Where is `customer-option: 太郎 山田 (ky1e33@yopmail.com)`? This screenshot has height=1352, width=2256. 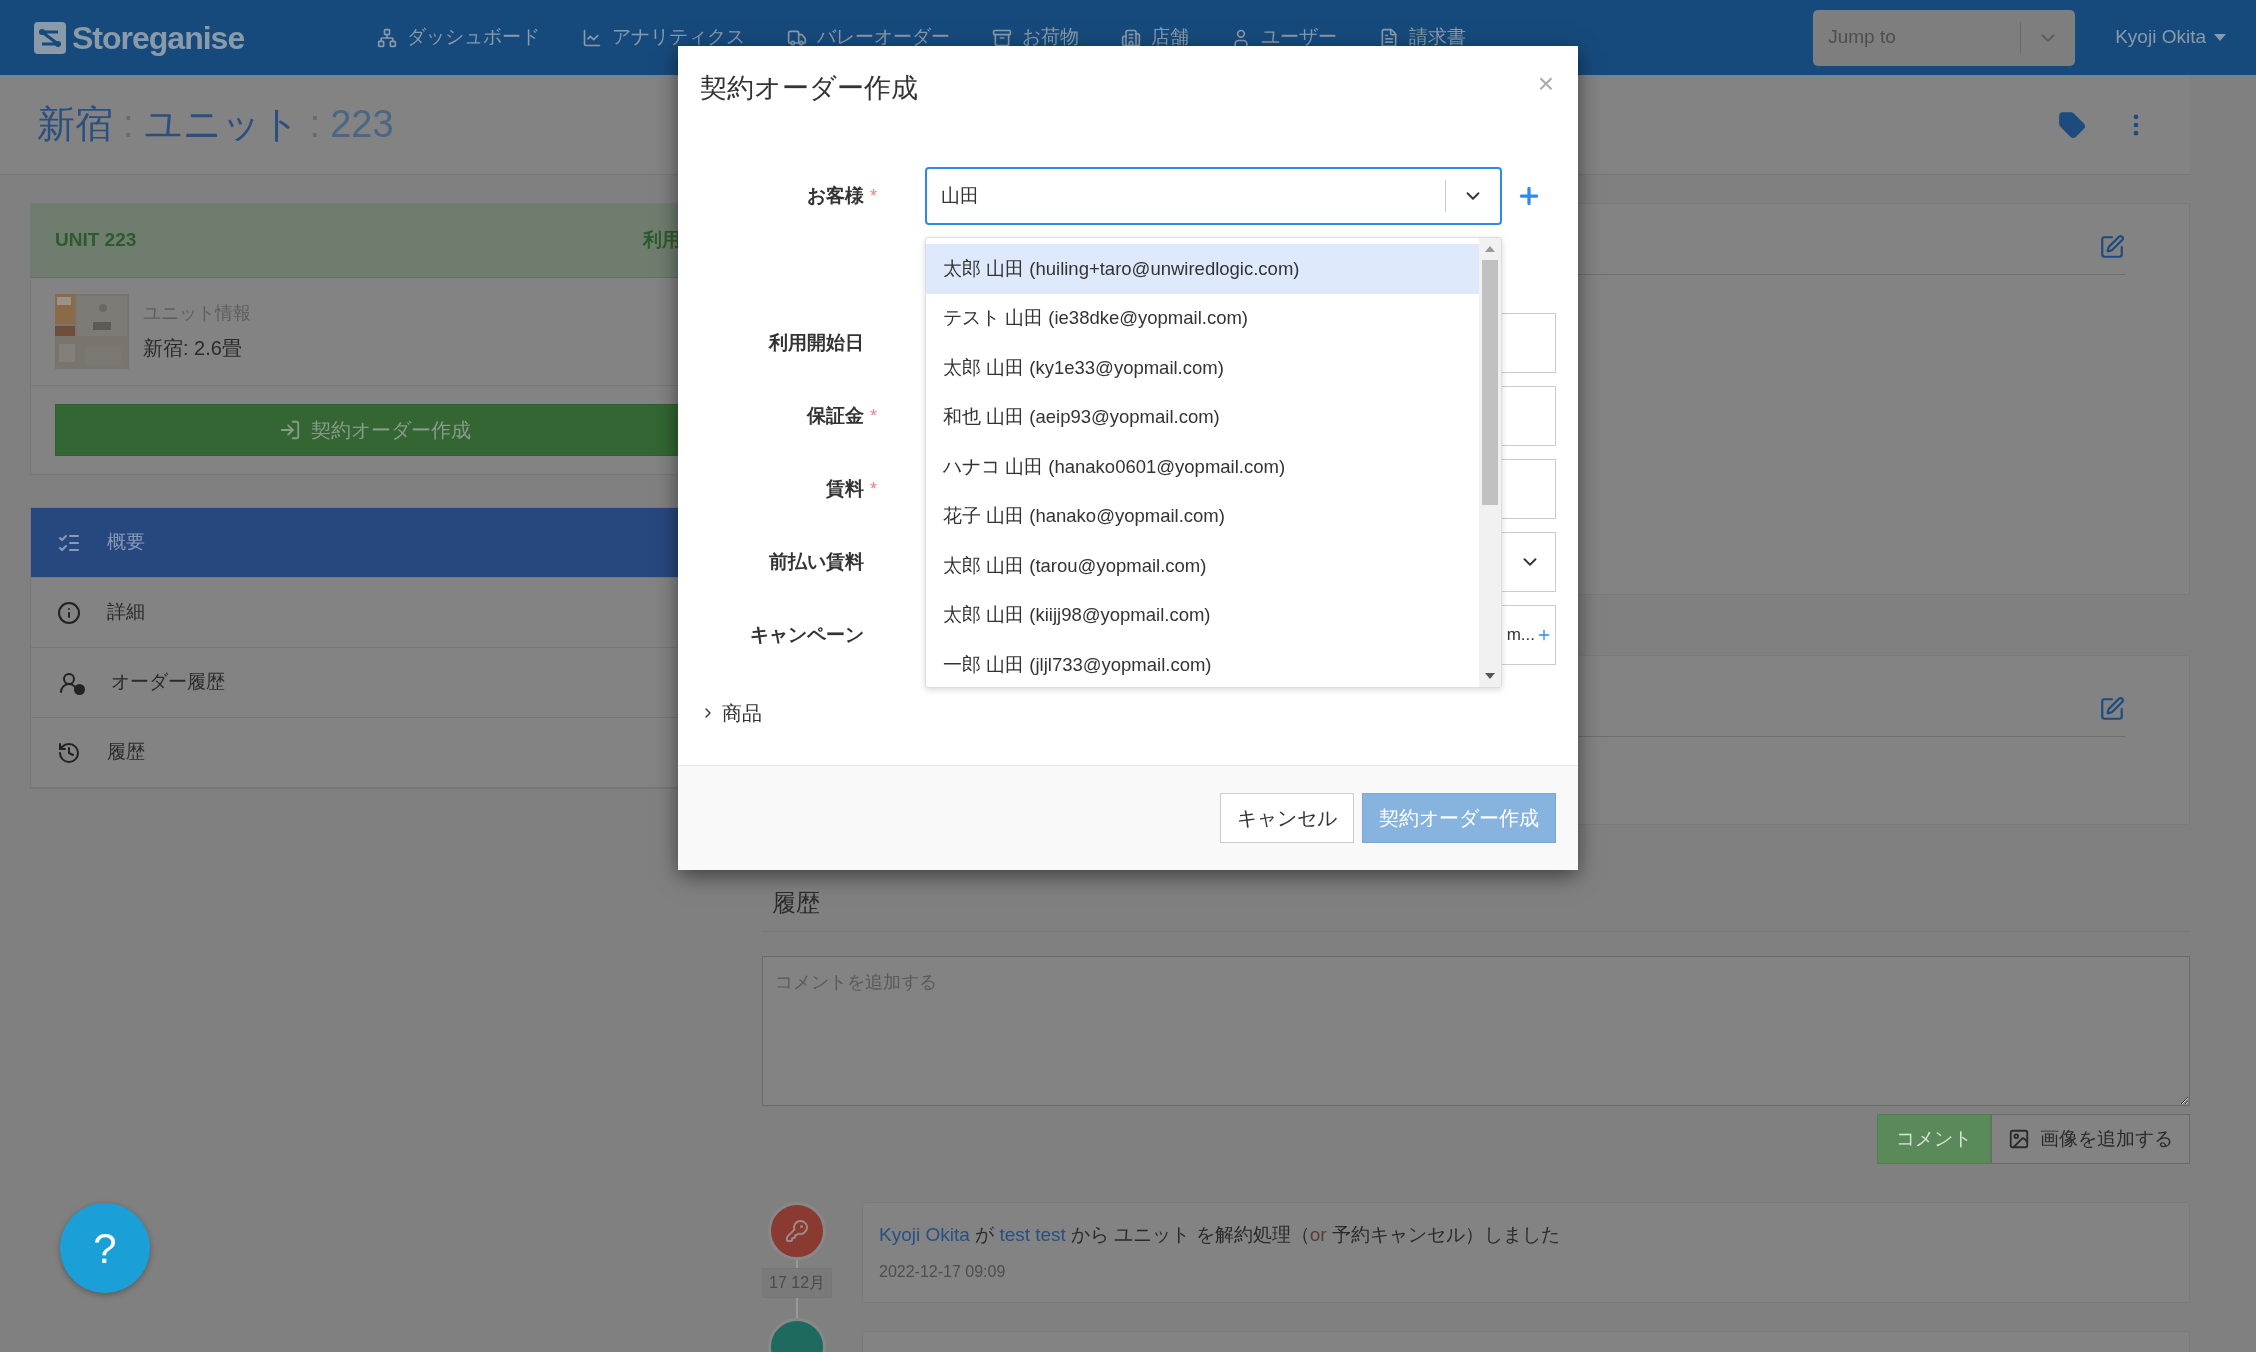 customer-option: 太郎 山田 (ky1e33@yopmail.com) is located at coordinates (1202, 368).